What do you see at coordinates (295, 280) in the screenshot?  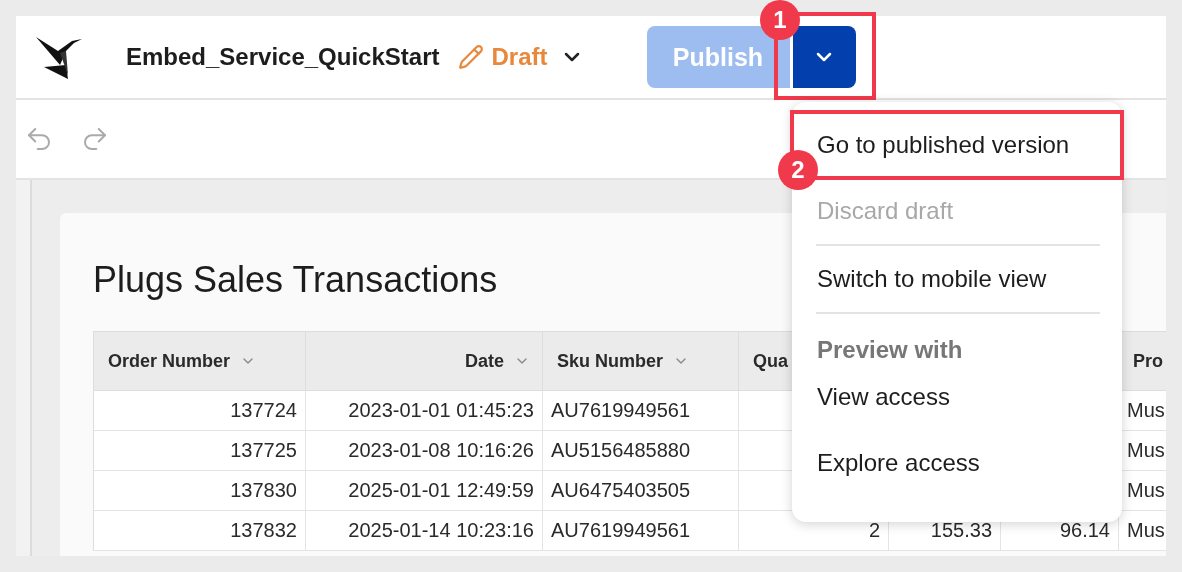 I see `card-title: Plugs Sales Transactions` at bounding box center [295, 280].